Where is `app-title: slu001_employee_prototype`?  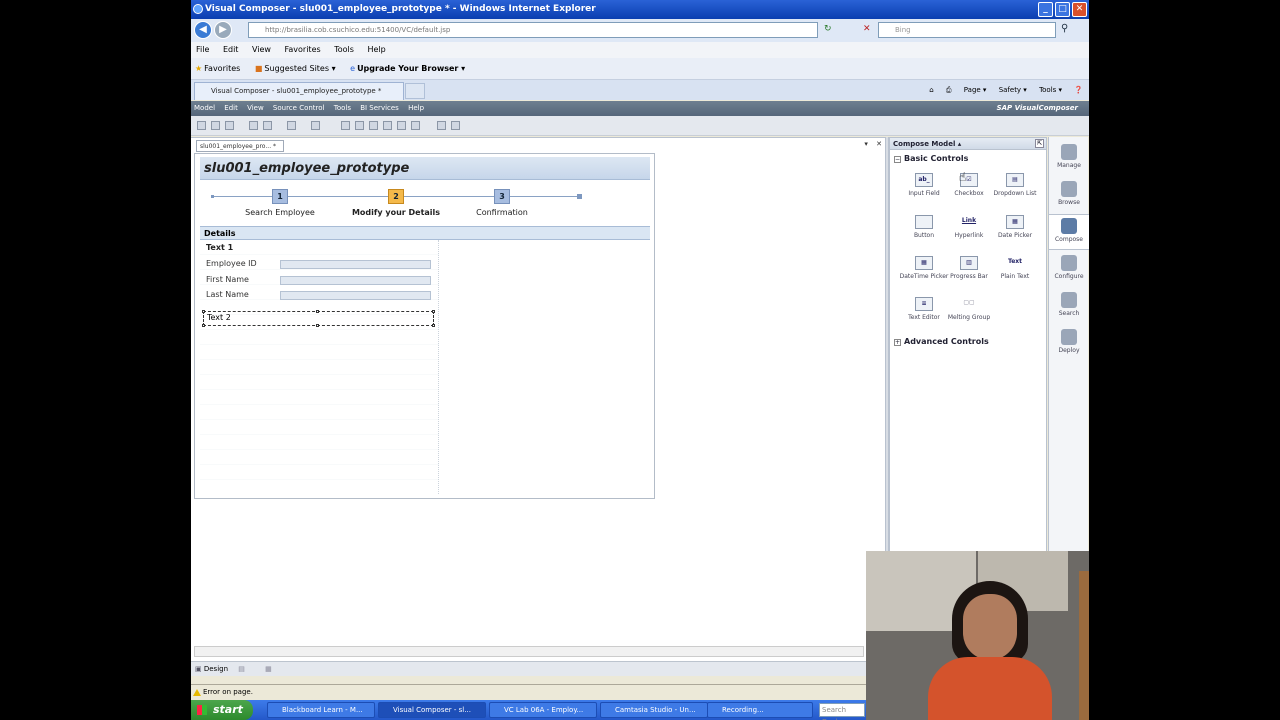 app-title: slu001_employee_prototype is located at coordinates (425, 168).